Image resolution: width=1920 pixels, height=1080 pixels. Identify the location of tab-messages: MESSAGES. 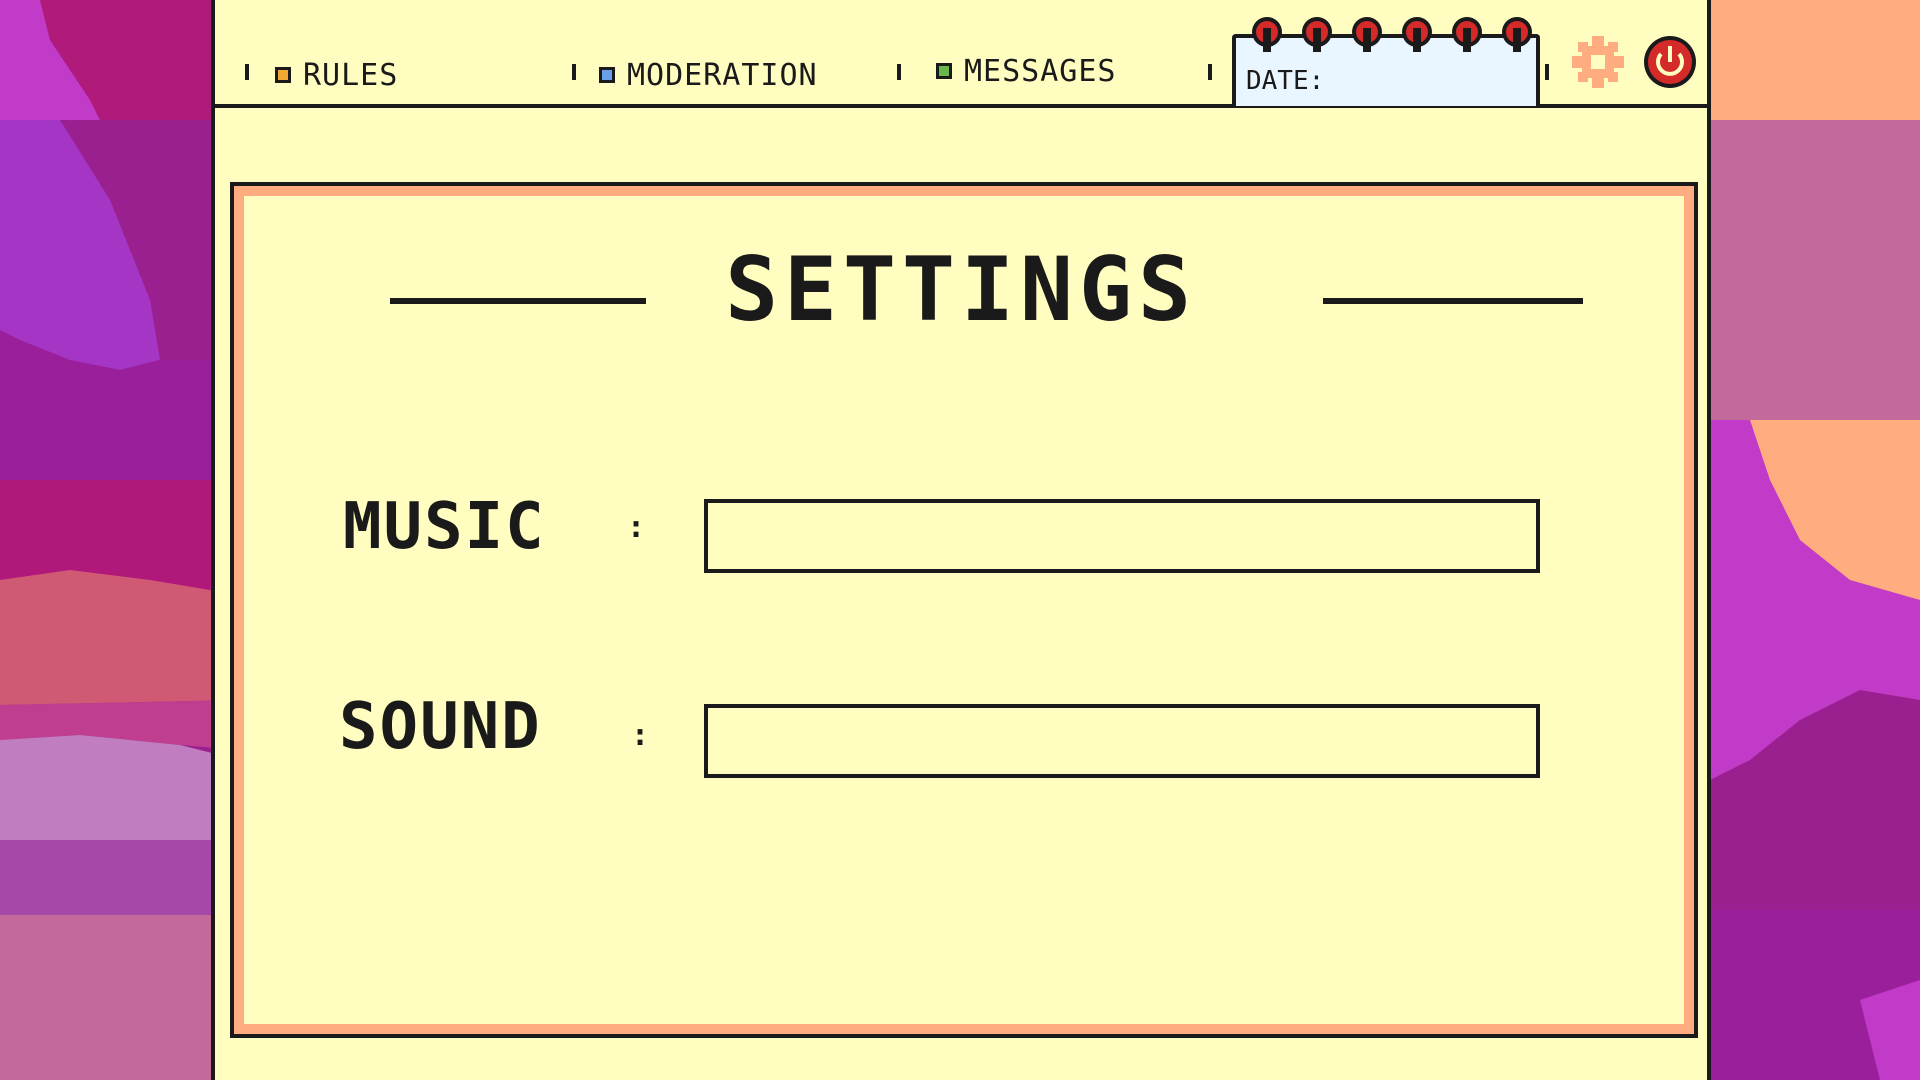
(1026, 71).